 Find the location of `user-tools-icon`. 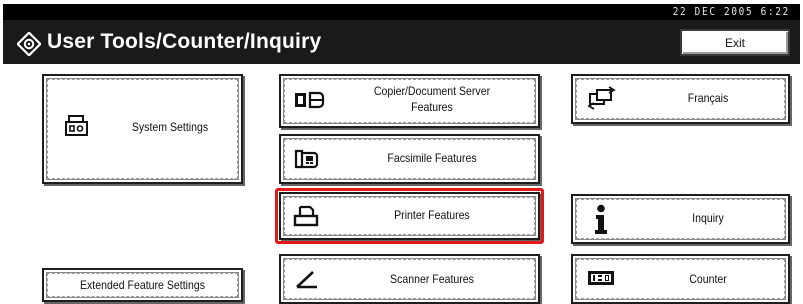

user-tools-icon is located at coordinates (29, 44).